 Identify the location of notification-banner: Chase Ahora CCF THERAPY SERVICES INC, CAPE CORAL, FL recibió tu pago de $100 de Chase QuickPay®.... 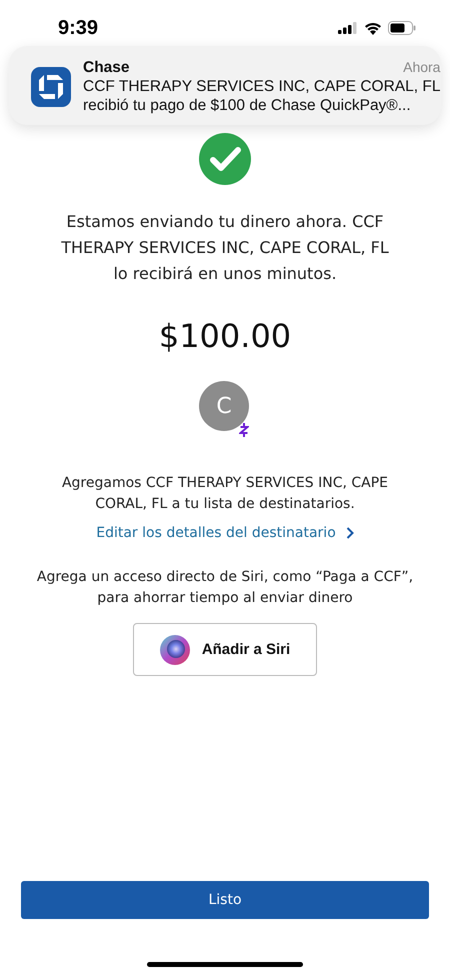
(225, 85).